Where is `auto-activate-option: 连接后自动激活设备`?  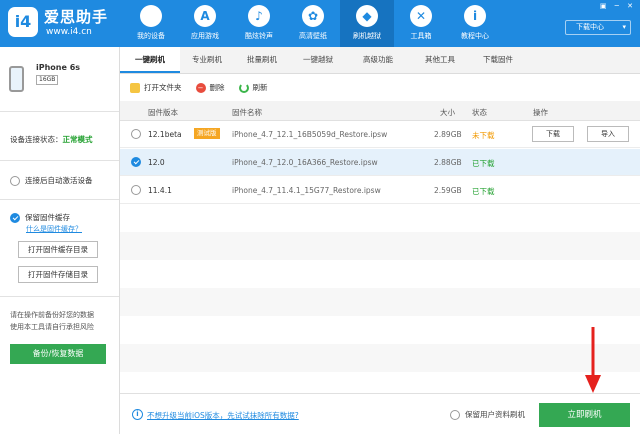 auto-activate-option: 连接后自动激活设备 is located at coordinates (51, 180).